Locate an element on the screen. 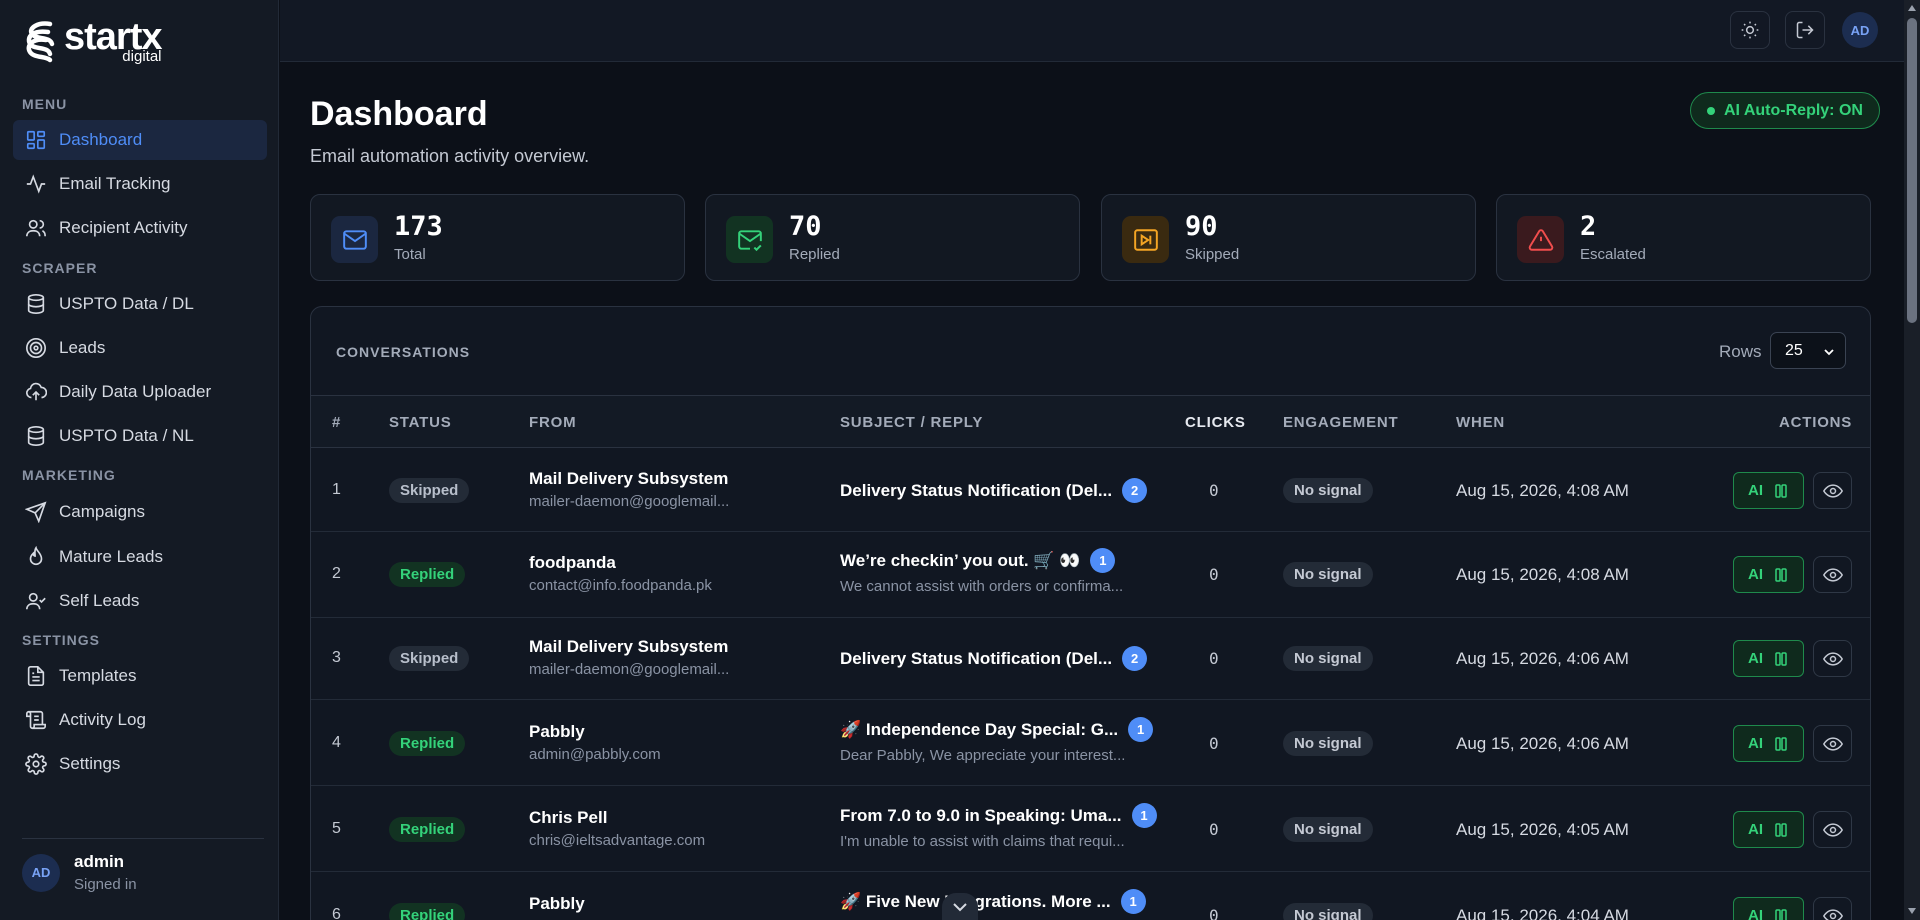 The image size is (1920, 920). mail-check-icon is located at coordinates (749, 239).